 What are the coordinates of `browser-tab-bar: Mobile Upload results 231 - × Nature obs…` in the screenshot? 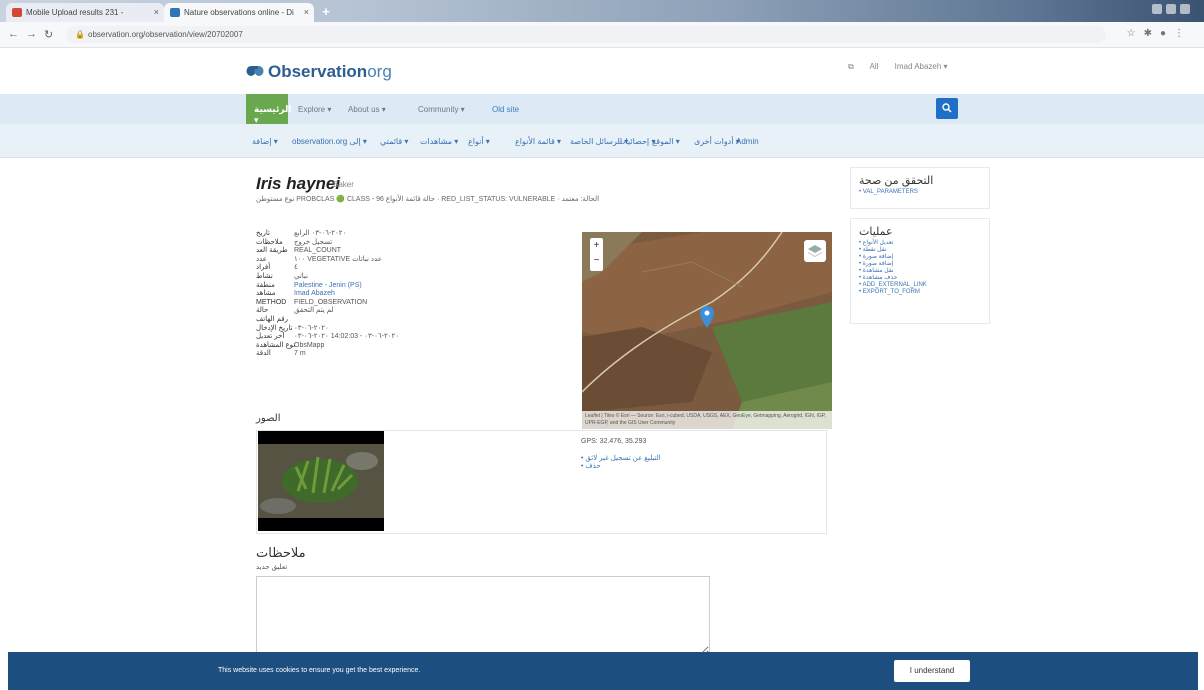 It's located at (602, 11).